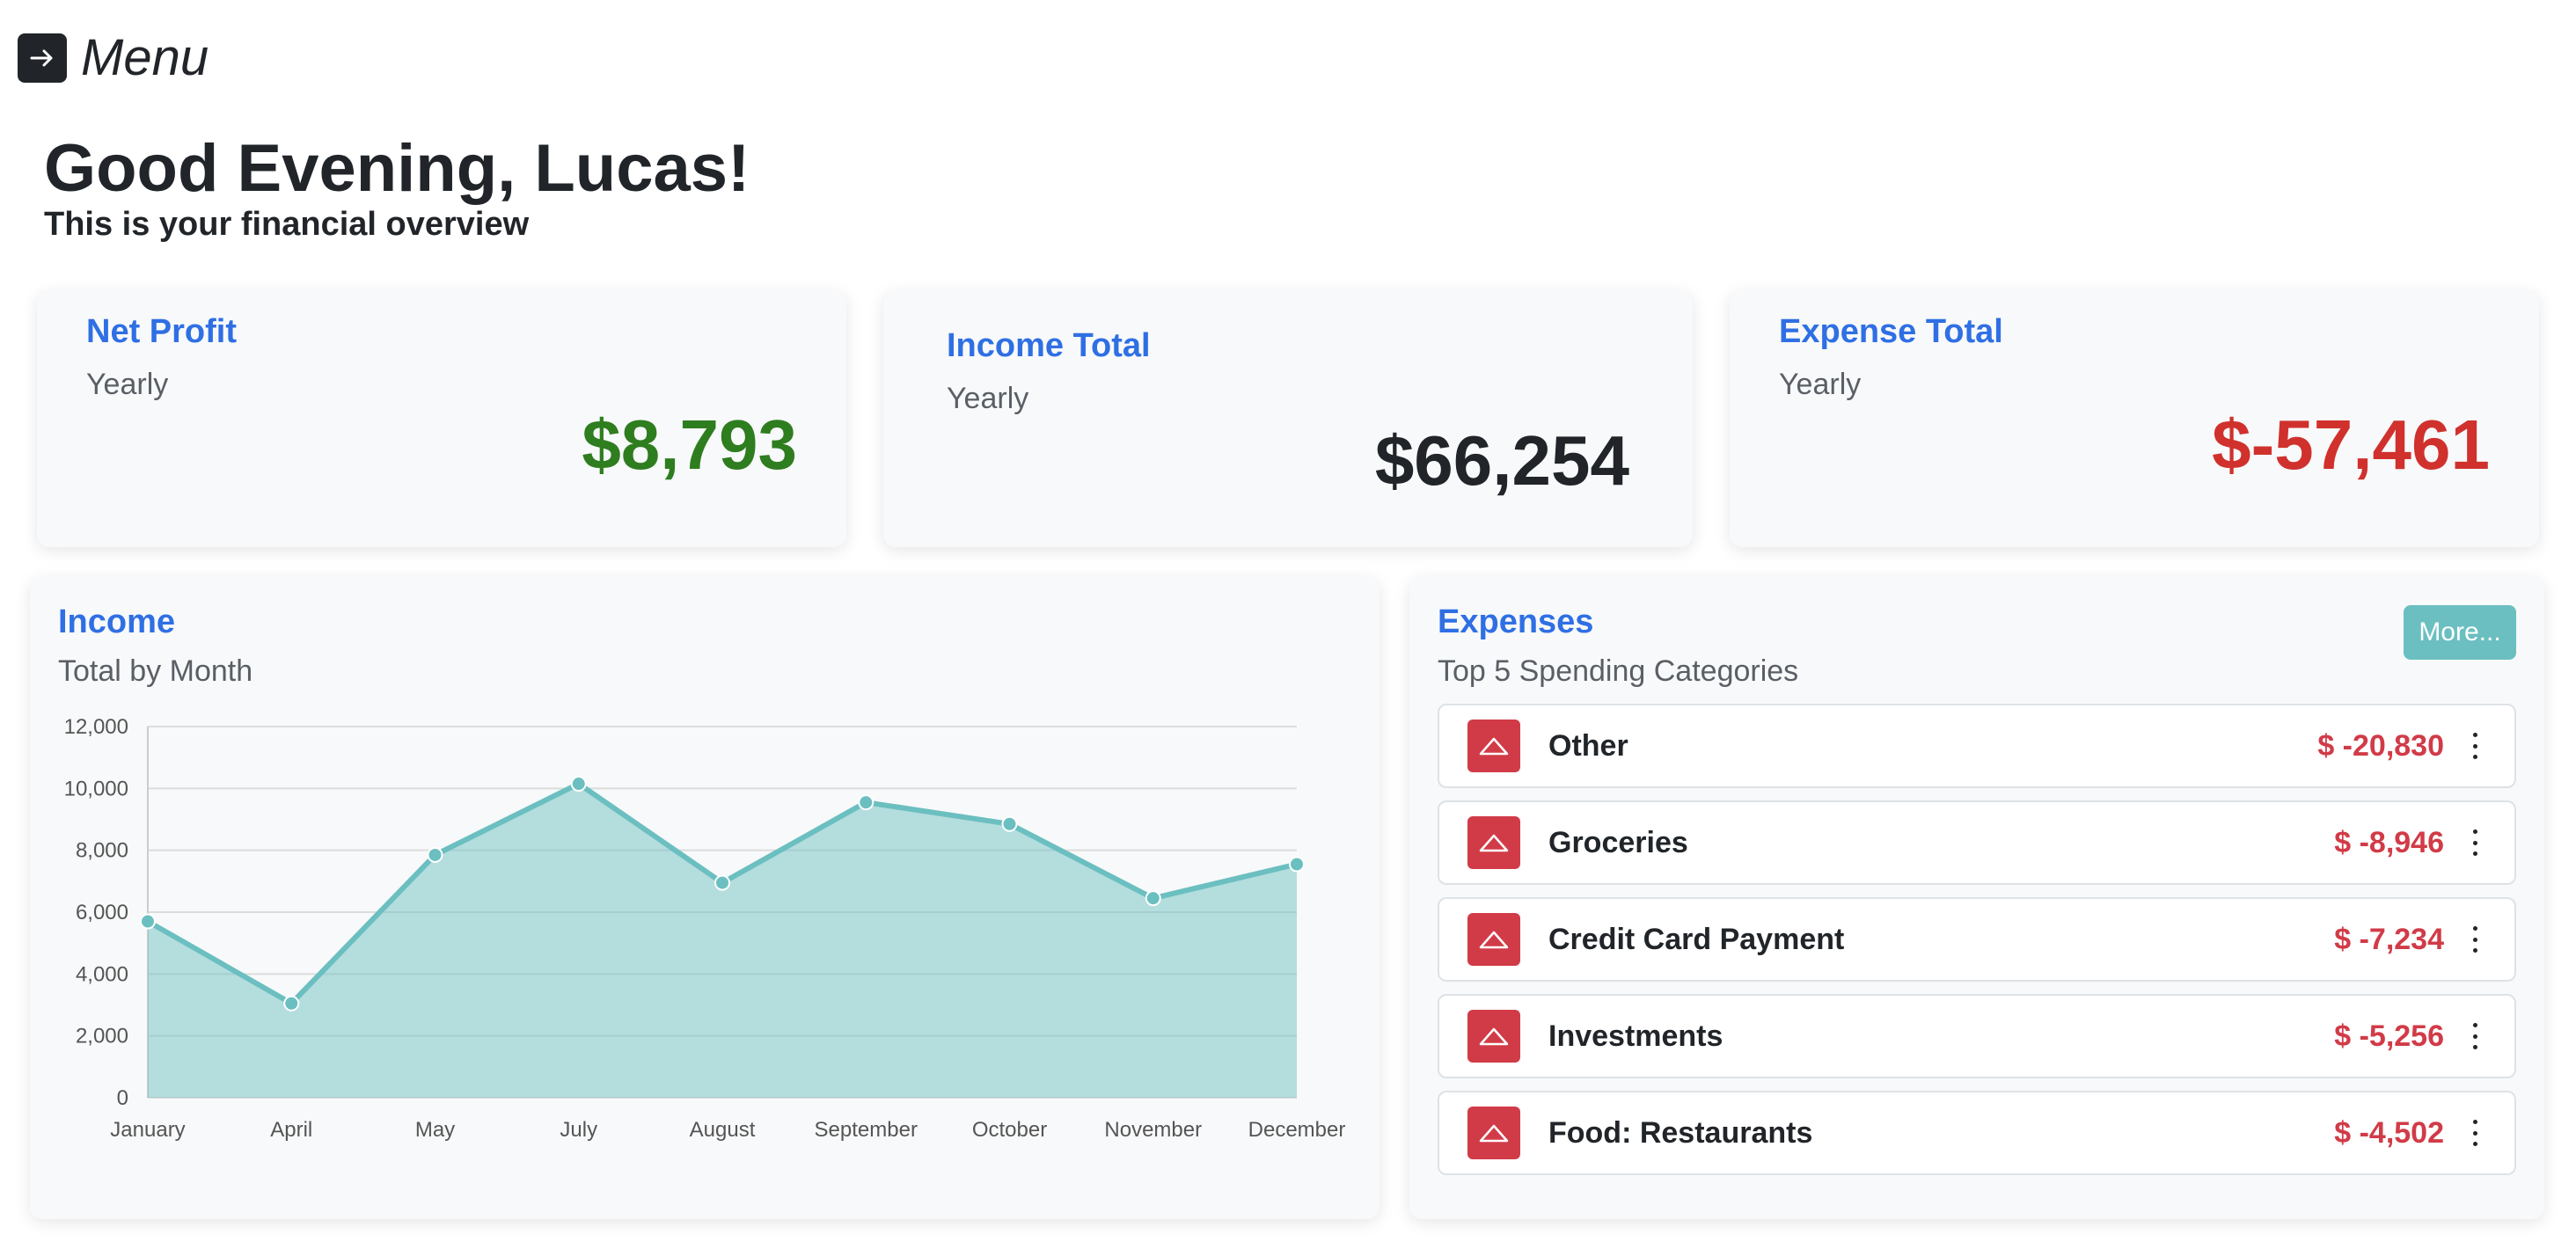 The height and width of the screenshot is (1242, 2576). Describe the element at coordinates (1516, 621) in the screenshot. I see `expenses-panel-title: Expenses` at that location.